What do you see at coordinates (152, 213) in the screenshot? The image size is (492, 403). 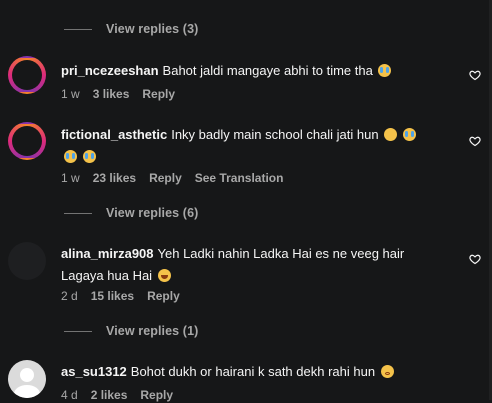 I see `view-replies-label: View replies (6)` at bounding box center [152, 213].